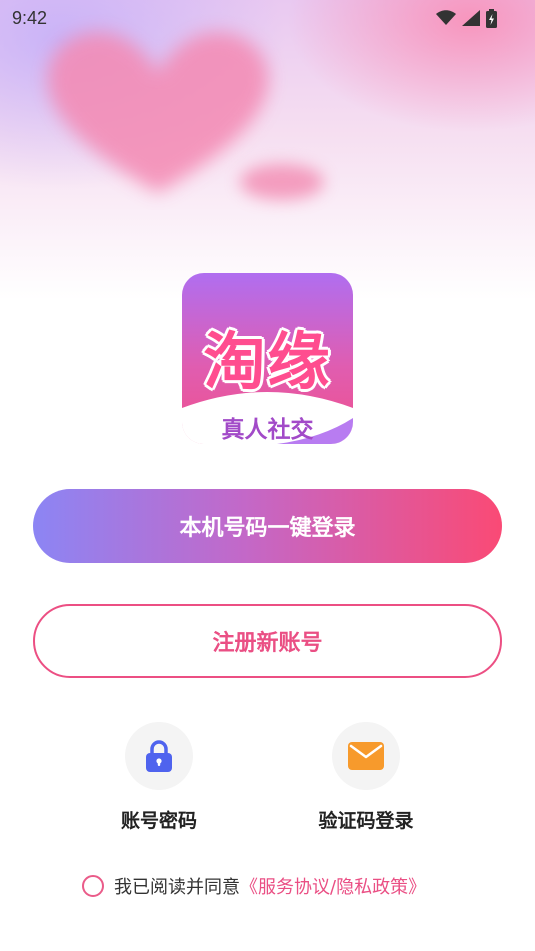 Image resolution: width=535 pixels, height=951 pixels. I want to click on agreement-text: 我已阅读并同意, so click(177, 887).